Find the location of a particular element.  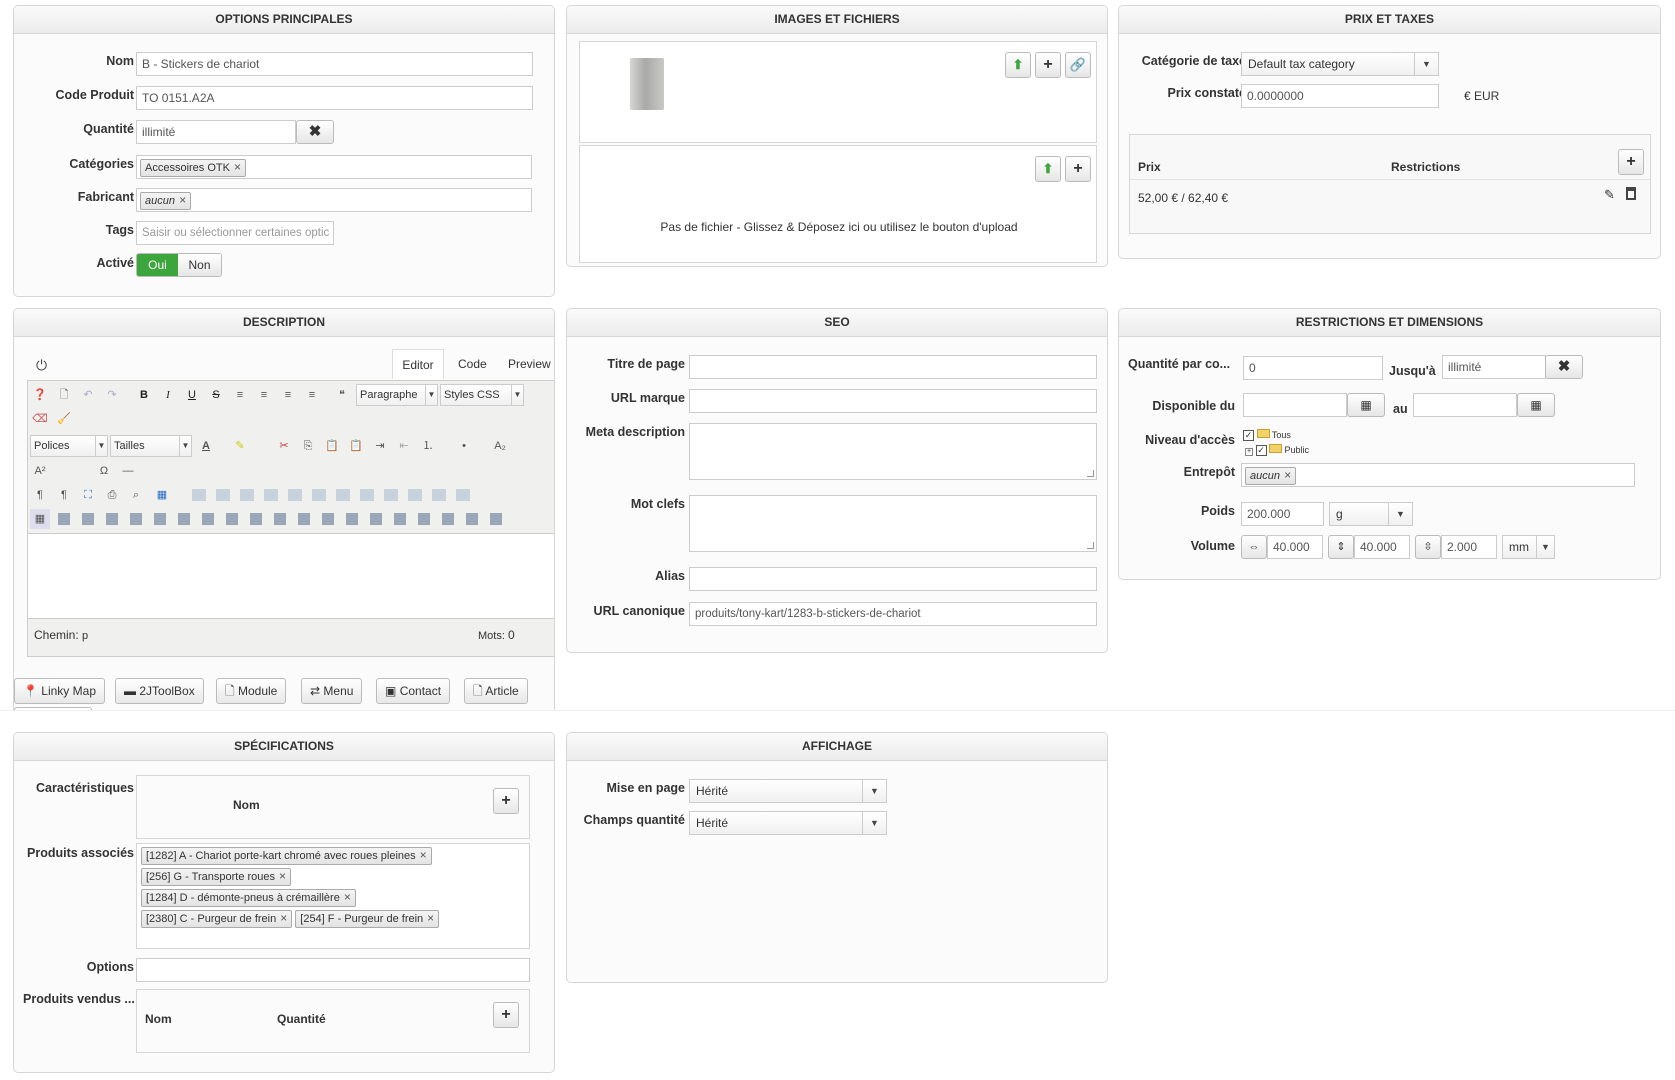

power-icon: ⏻ is located at coordinates (41, 365).